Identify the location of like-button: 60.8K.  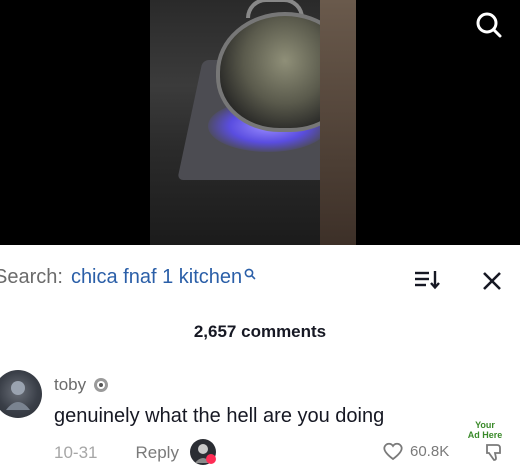
(415, 451).